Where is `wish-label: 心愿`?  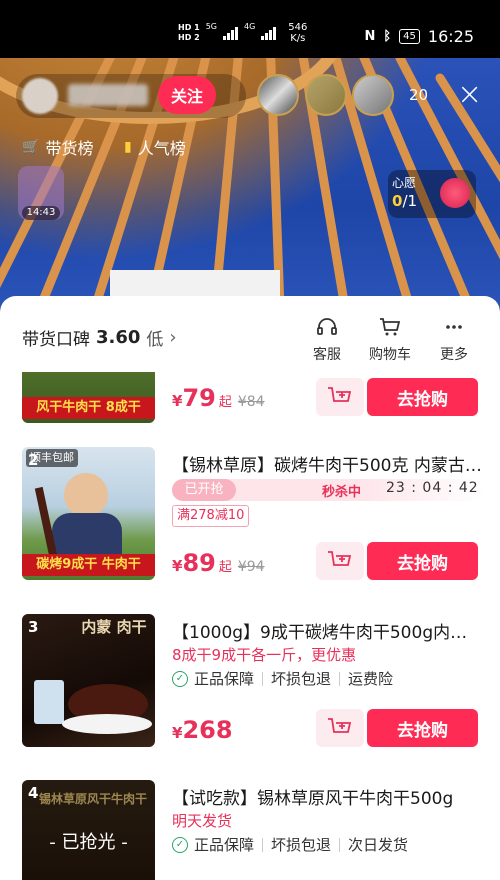 wish-label: 心愿 is located at coordinates (404, 183).